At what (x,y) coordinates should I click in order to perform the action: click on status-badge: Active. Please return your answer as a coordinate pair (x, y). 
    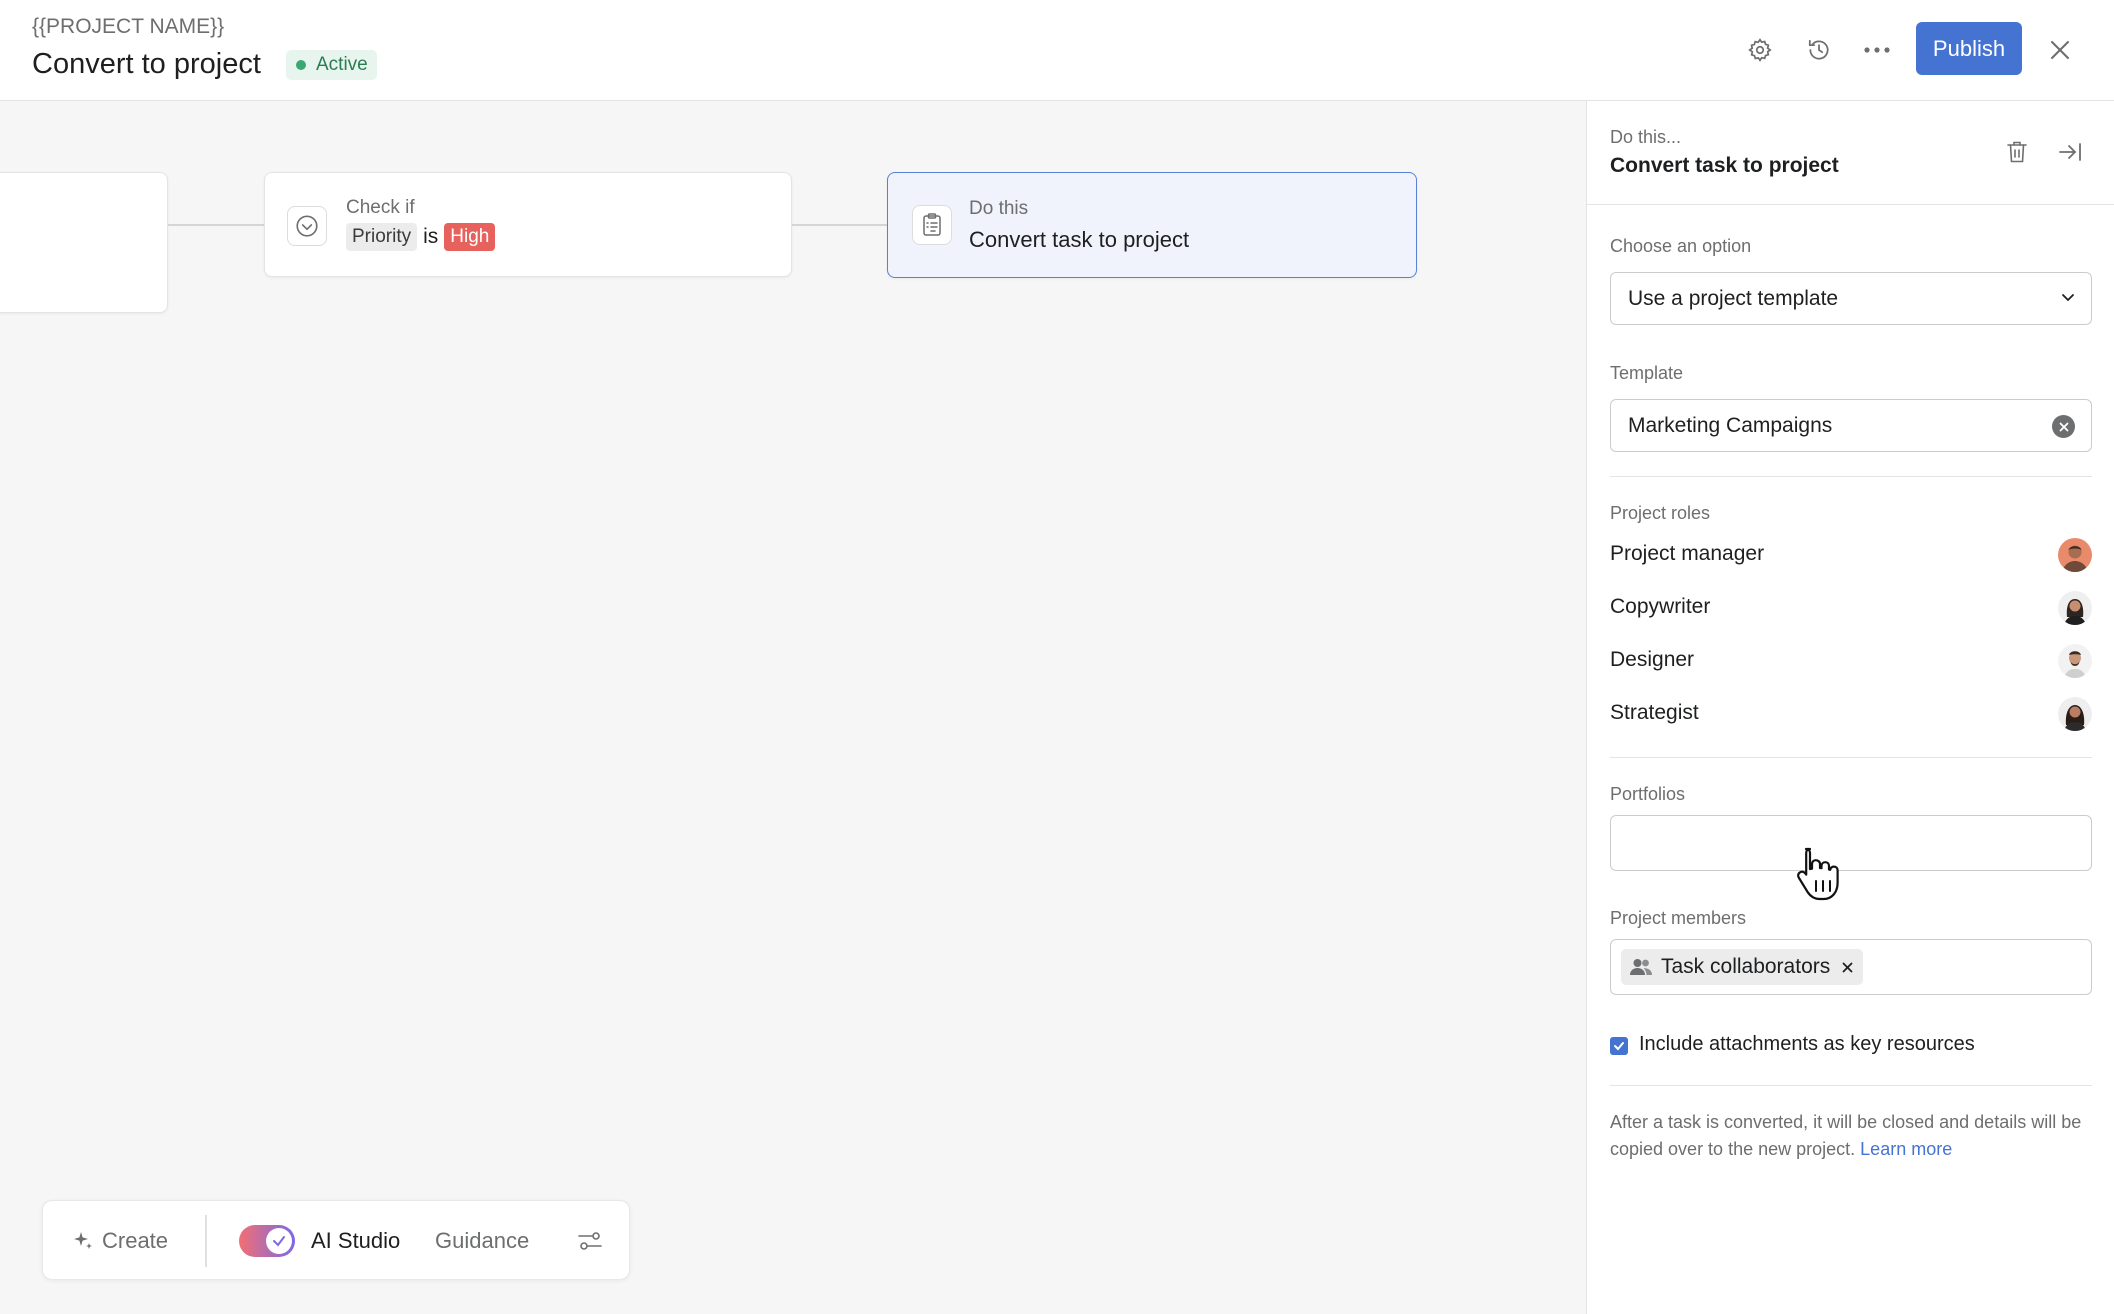
    Looking at the image, I should click on (331, 65).